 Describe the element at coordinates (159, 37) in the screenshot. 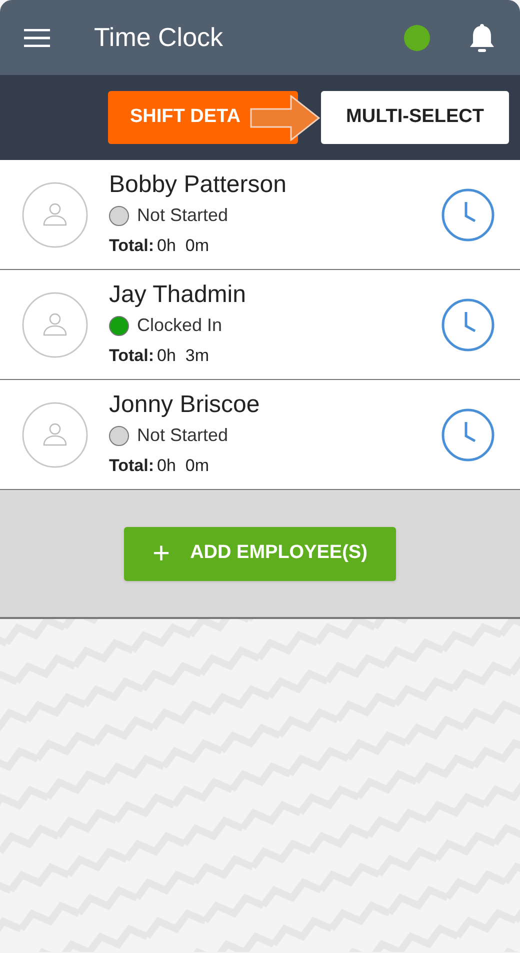

I see `app-title: Time Clock` at that location.